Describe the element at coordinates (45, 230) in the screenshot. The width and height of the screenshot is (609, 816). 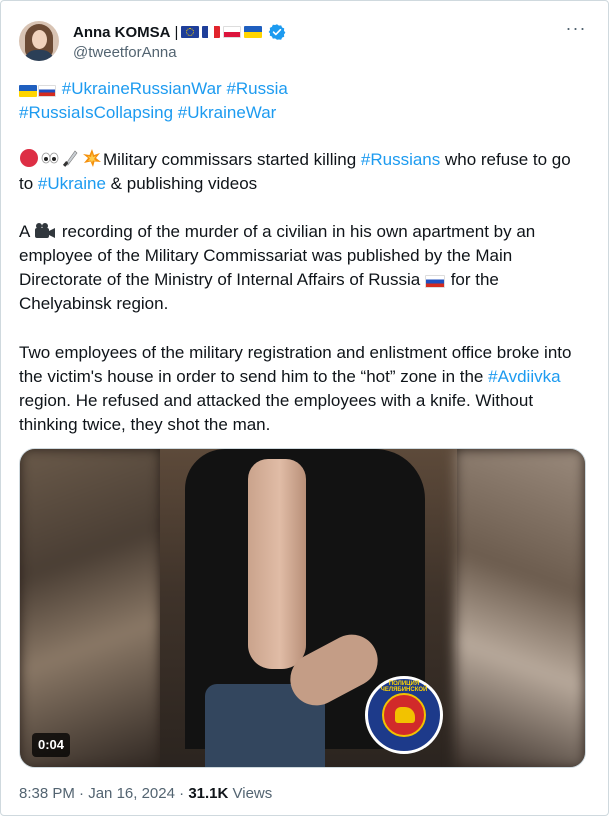
I see `video-camera-icon` at that location.